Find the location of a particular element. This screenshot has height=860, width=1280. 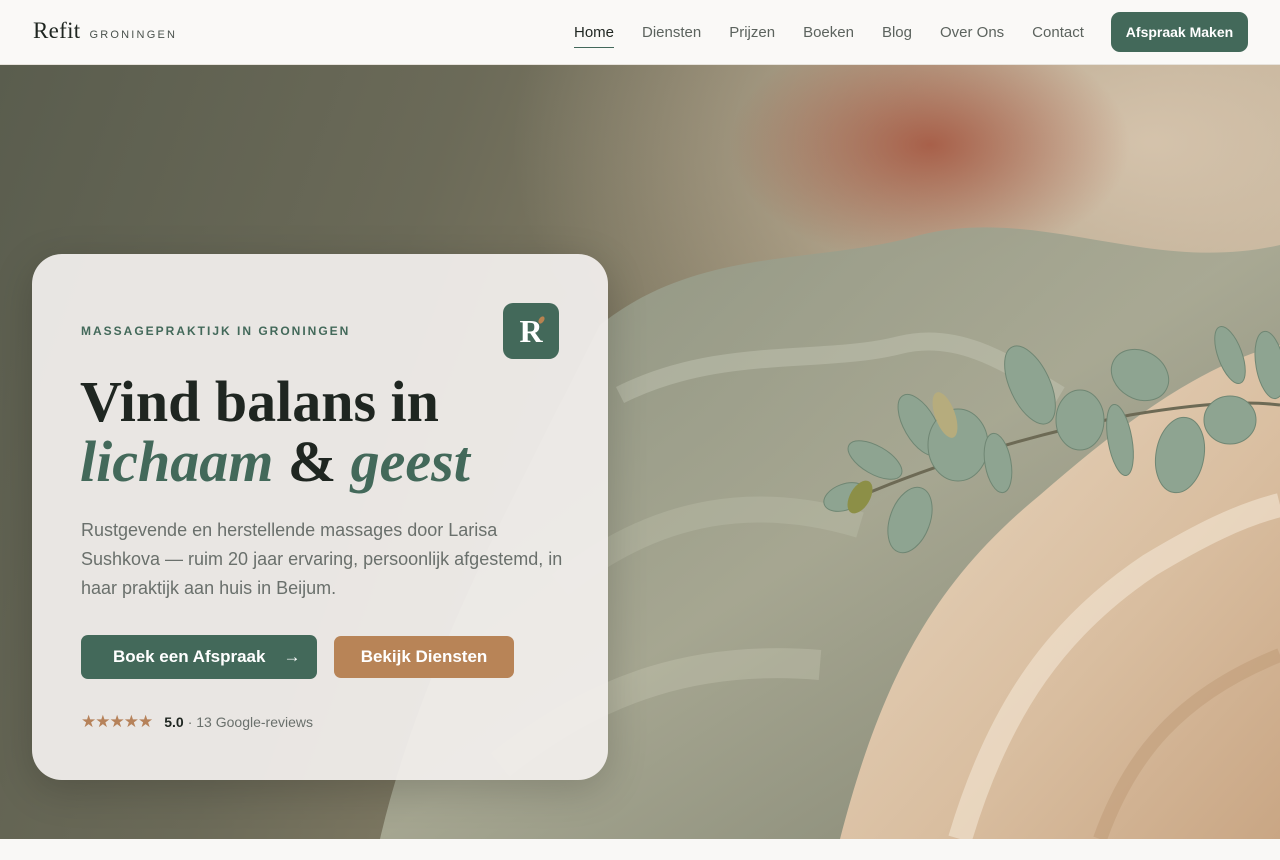

hero-headline: Vind balans in lichaam & geest is located at coordinates (275, 432).